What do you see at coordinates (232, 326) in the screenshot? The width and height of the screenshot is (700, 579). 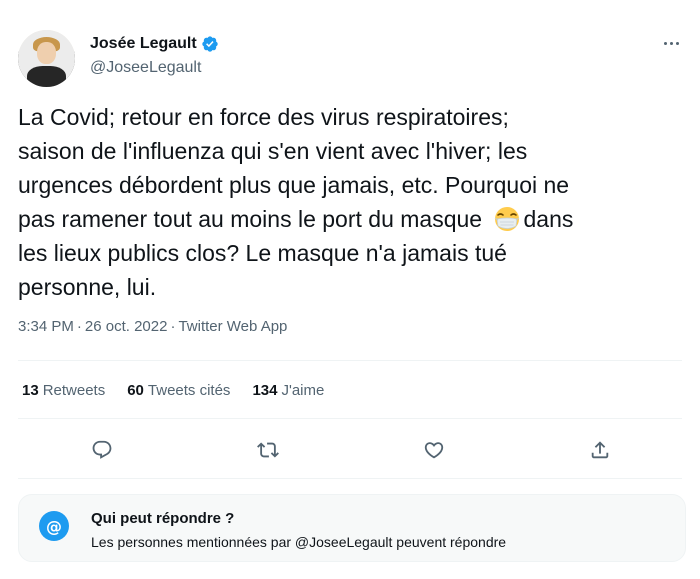 I see `tweet-source: Twitter Web App` at bounding box center [232, 326].